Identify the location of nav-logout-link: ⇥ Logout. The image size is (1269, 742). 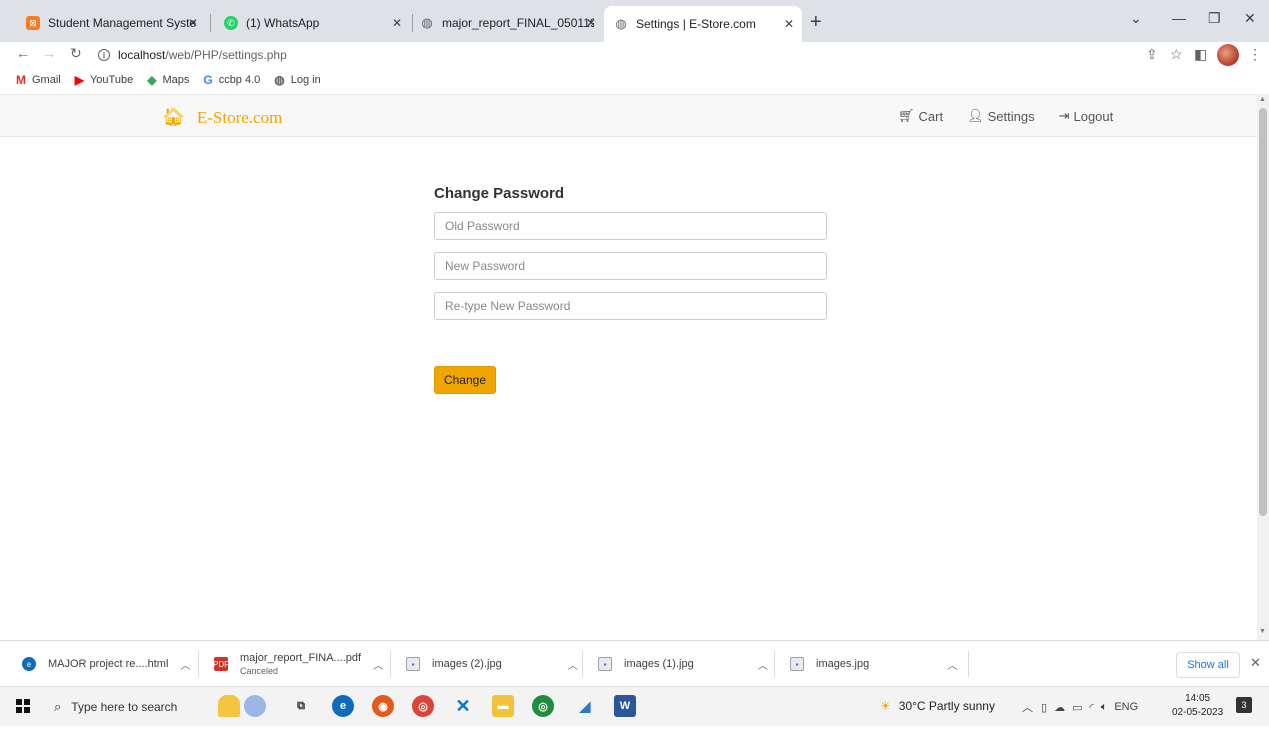
(1086, 116).